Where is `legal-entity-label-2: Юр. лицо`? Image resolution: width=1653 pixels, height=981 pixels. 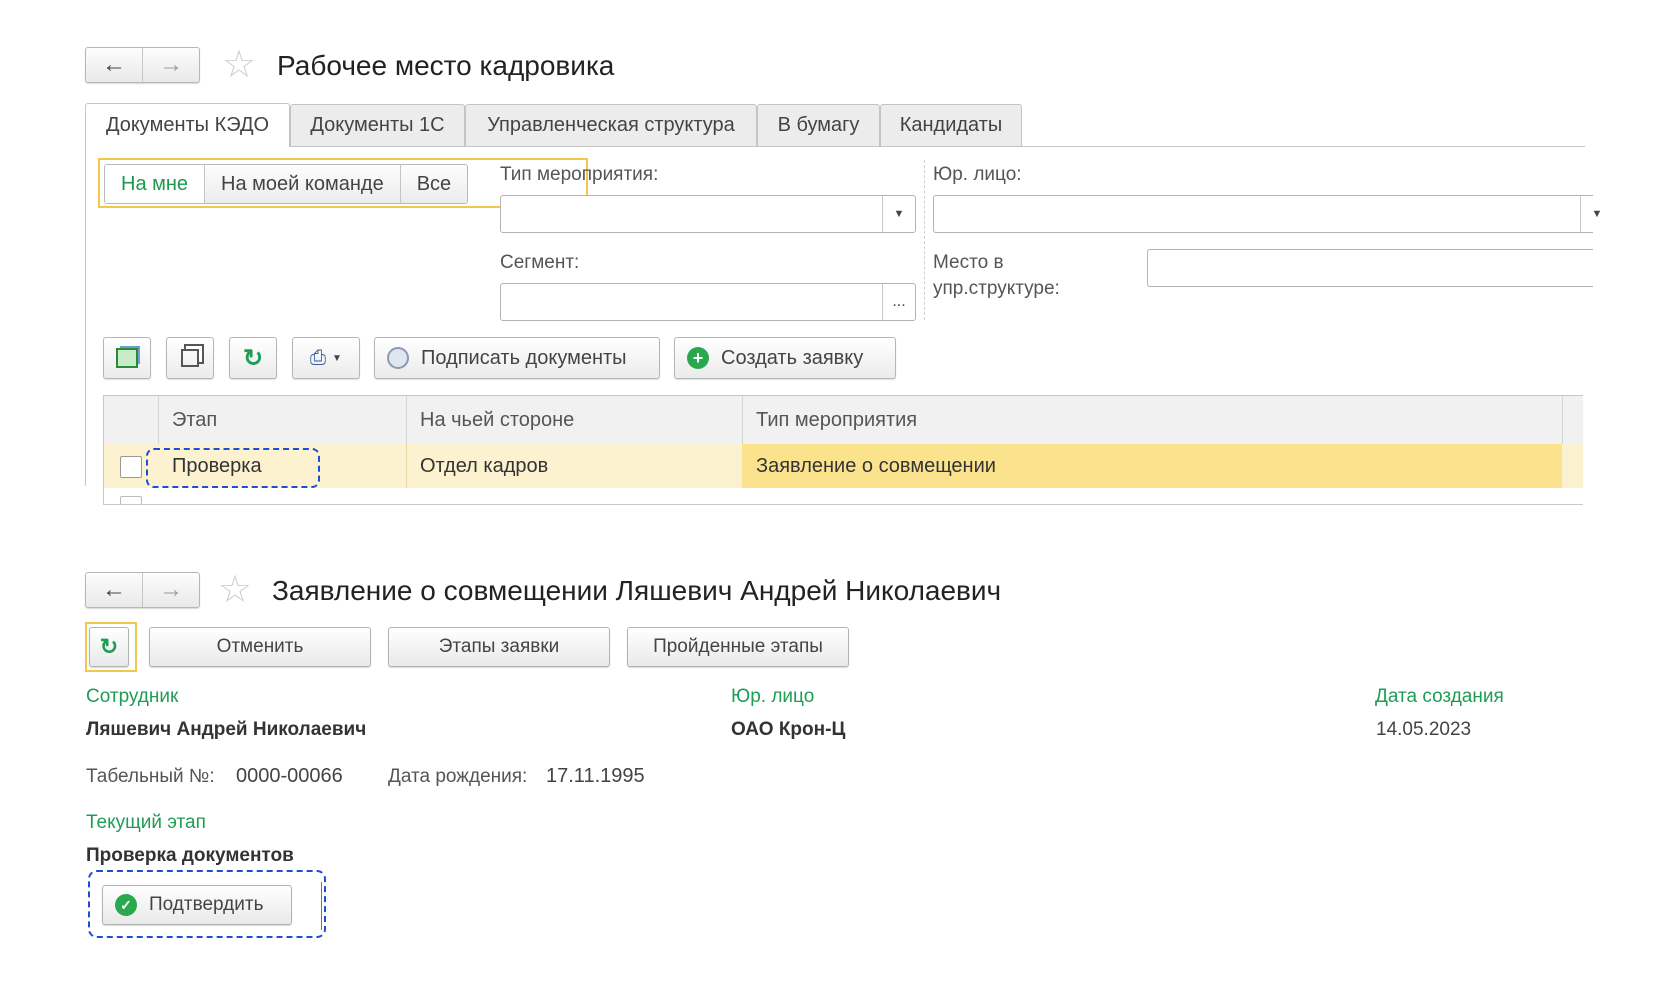
legal-entity-label-2: Юр. лицо is located at coordinates (773, 696).